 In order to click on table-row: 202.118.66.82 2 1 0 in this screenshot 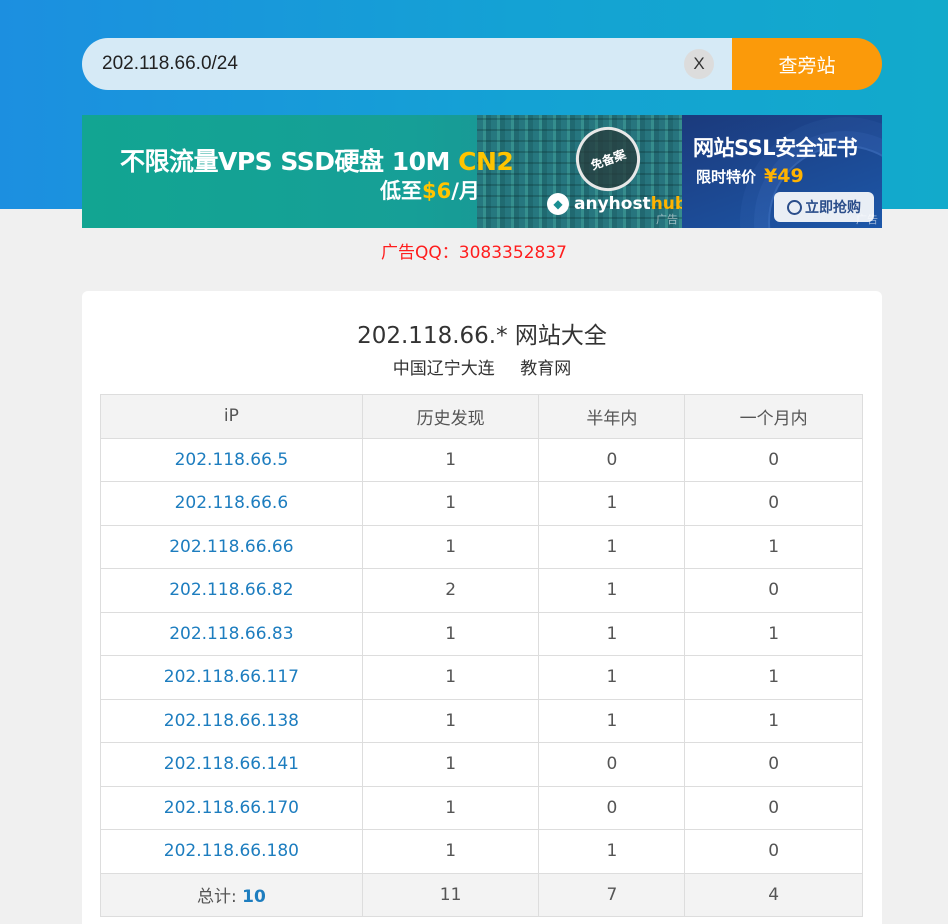, I will do `click(481, 590)`.